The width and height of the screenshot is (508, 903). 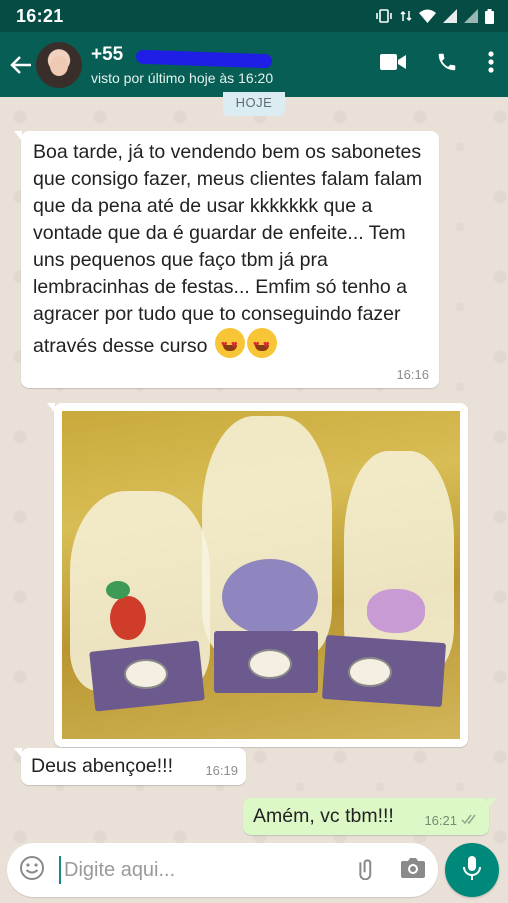 What do you see at coordinates (40, 15) in the screenshot?
I see `status-time: 16:21` at bounding box center [40, 15].